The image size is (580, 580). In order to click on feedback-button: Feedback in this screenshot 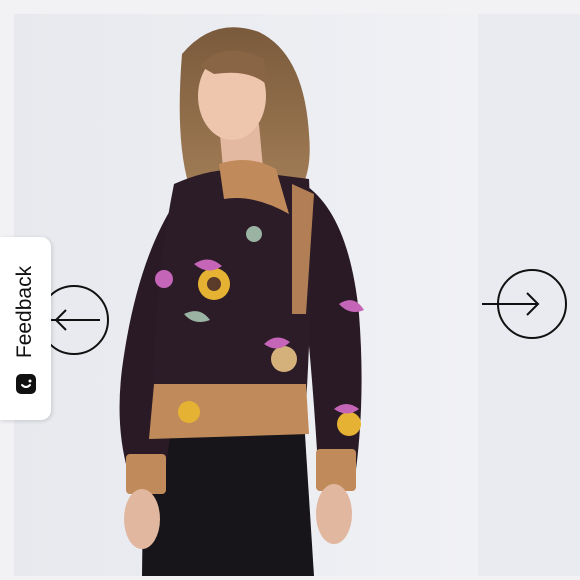, I will do `click(25, 328)`.